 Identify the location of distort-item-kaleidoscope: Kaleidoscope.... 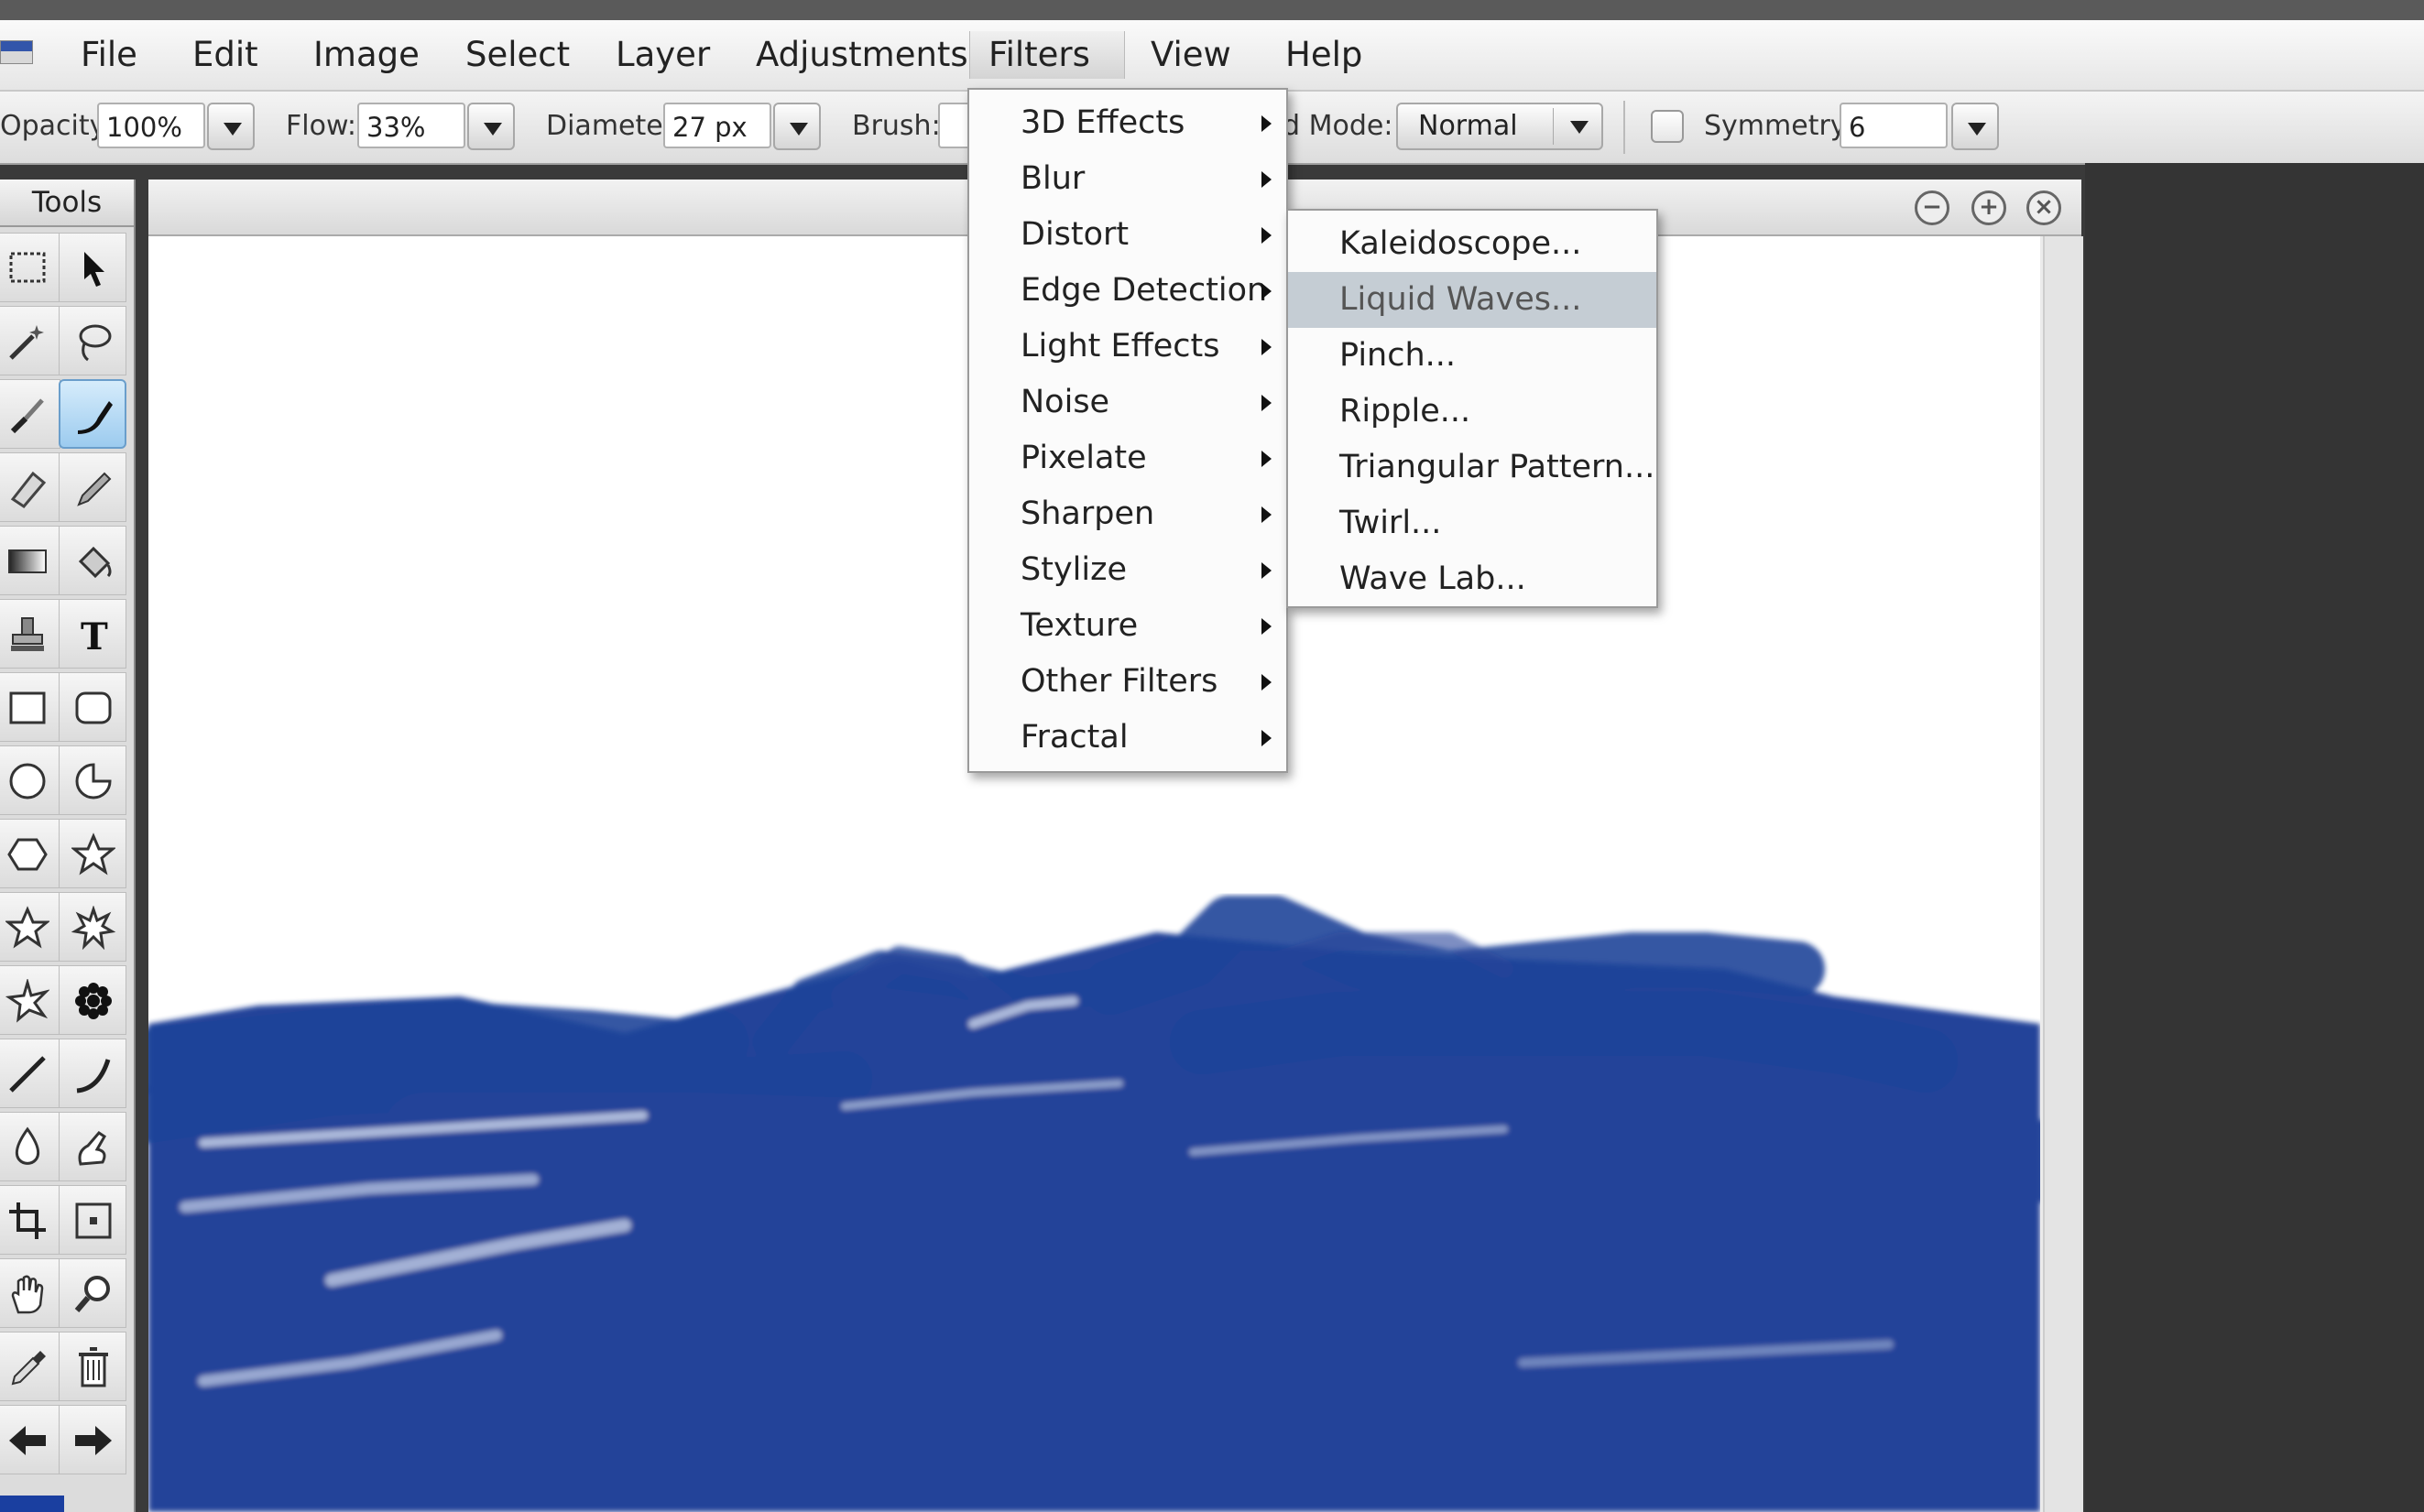
(1472, 244).